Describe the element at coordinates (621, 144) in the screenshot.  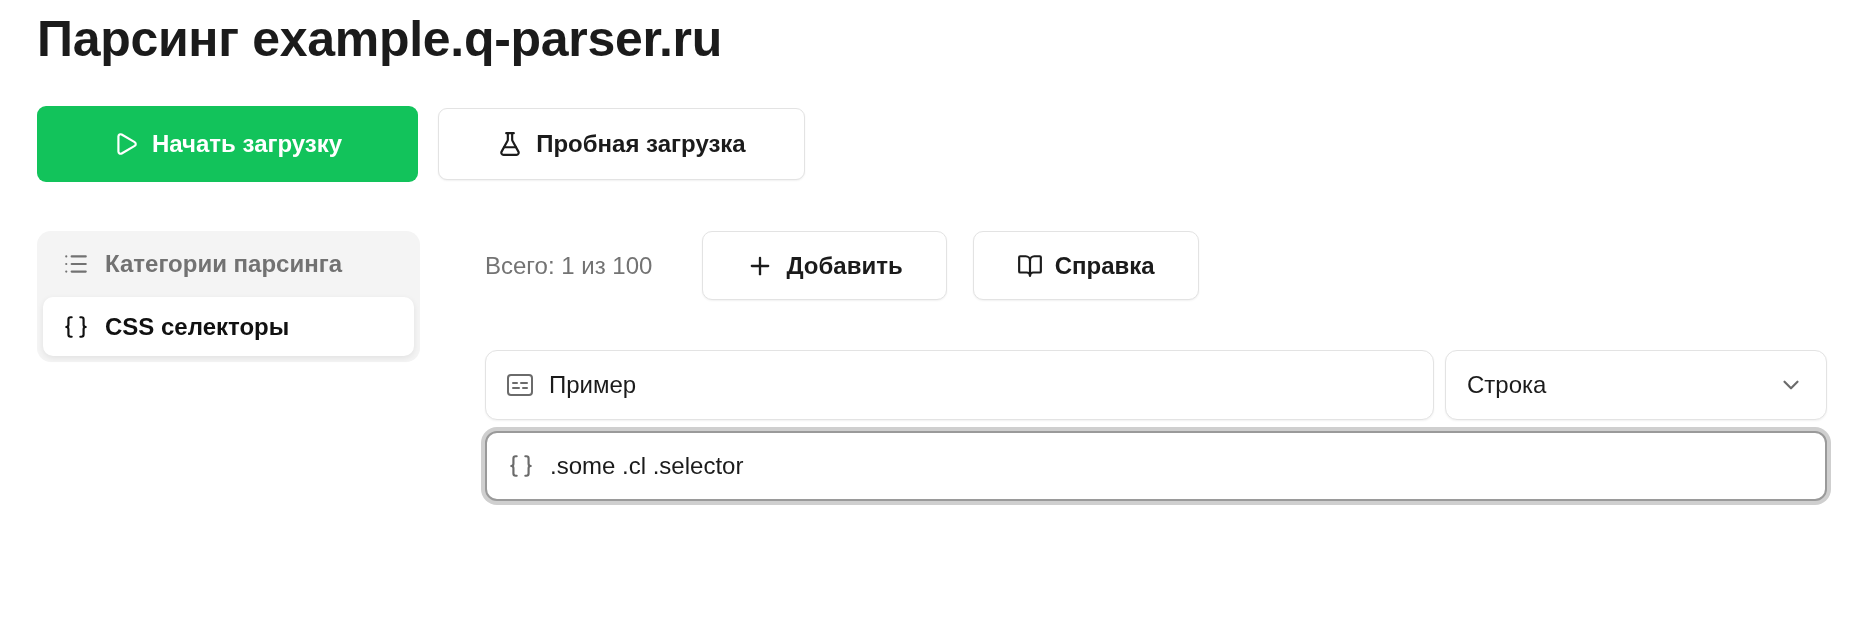
I see `trial-button: Пробная загрузка` at that location.